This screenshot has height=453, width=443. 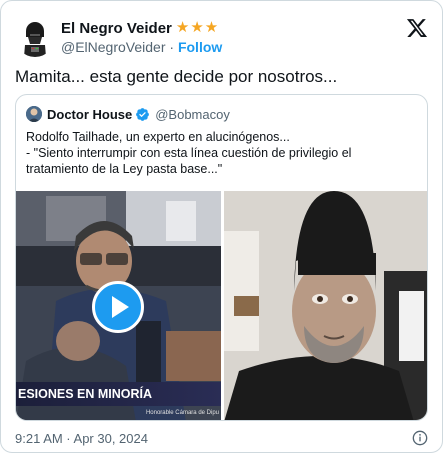 What do you see at coordinates (143, 114) in the screenshot?
I see `verified-badge-icon` at bounding box center [143, 114].